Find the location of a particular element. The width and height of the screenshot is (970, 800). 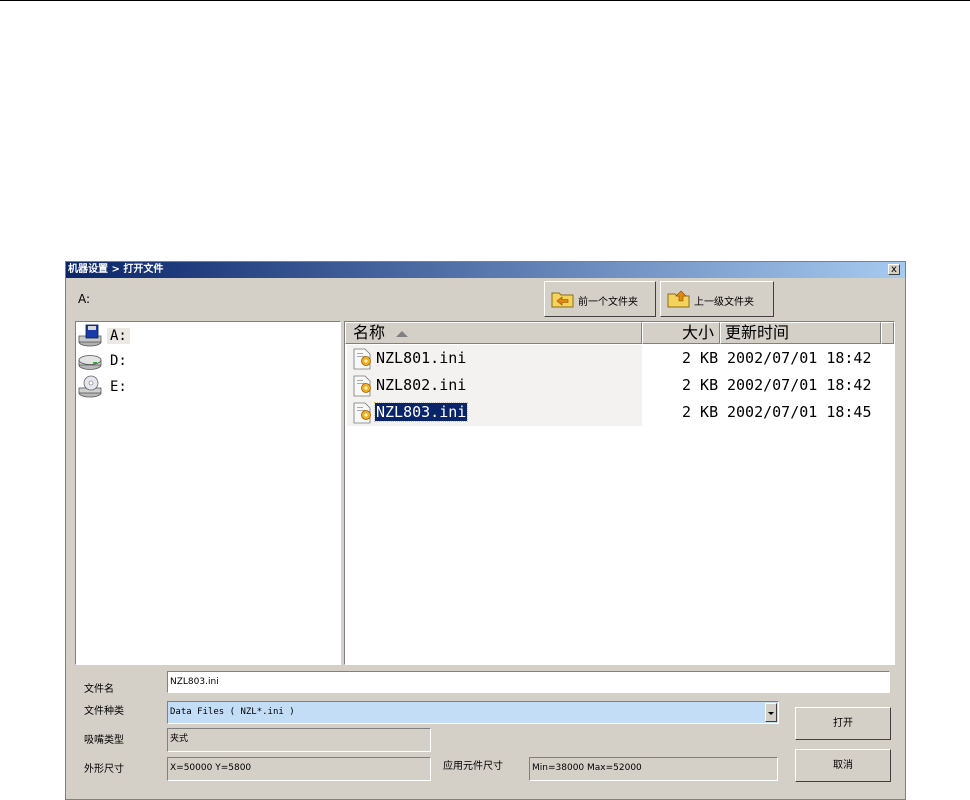

drive-label: D: is located at coordinates (118, 361).